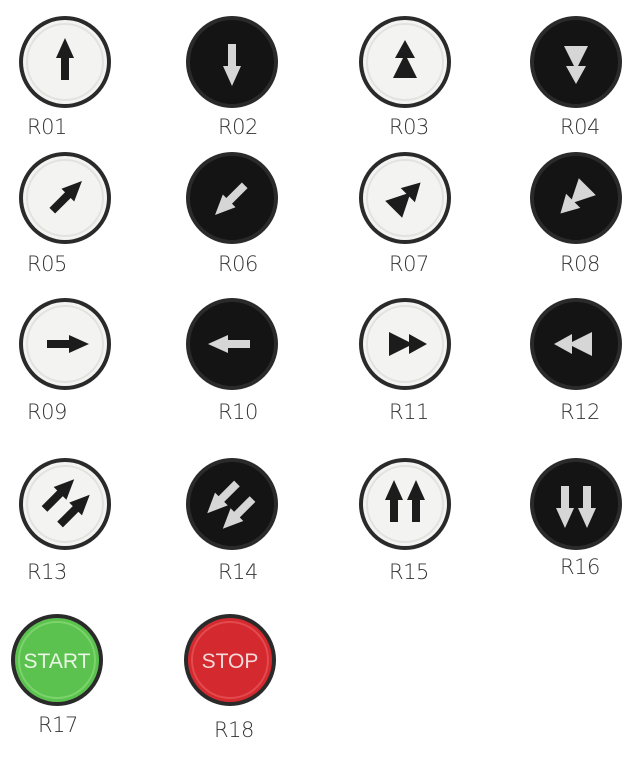  I want to click on start-label: START, so click(57, 661).